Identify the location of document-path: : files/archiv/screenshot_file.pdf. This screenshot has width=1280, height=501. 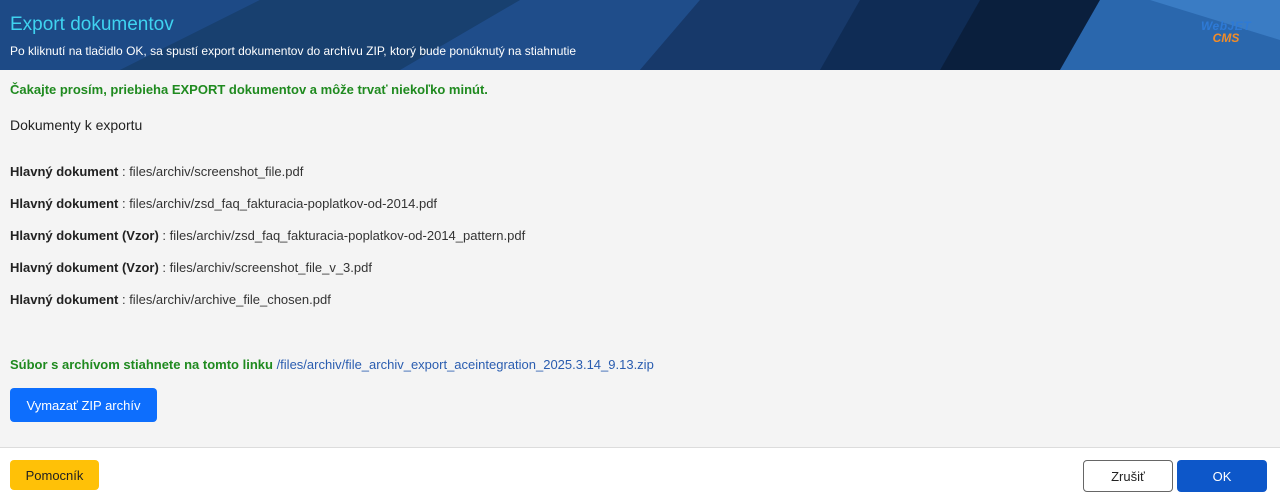
(211, 171).